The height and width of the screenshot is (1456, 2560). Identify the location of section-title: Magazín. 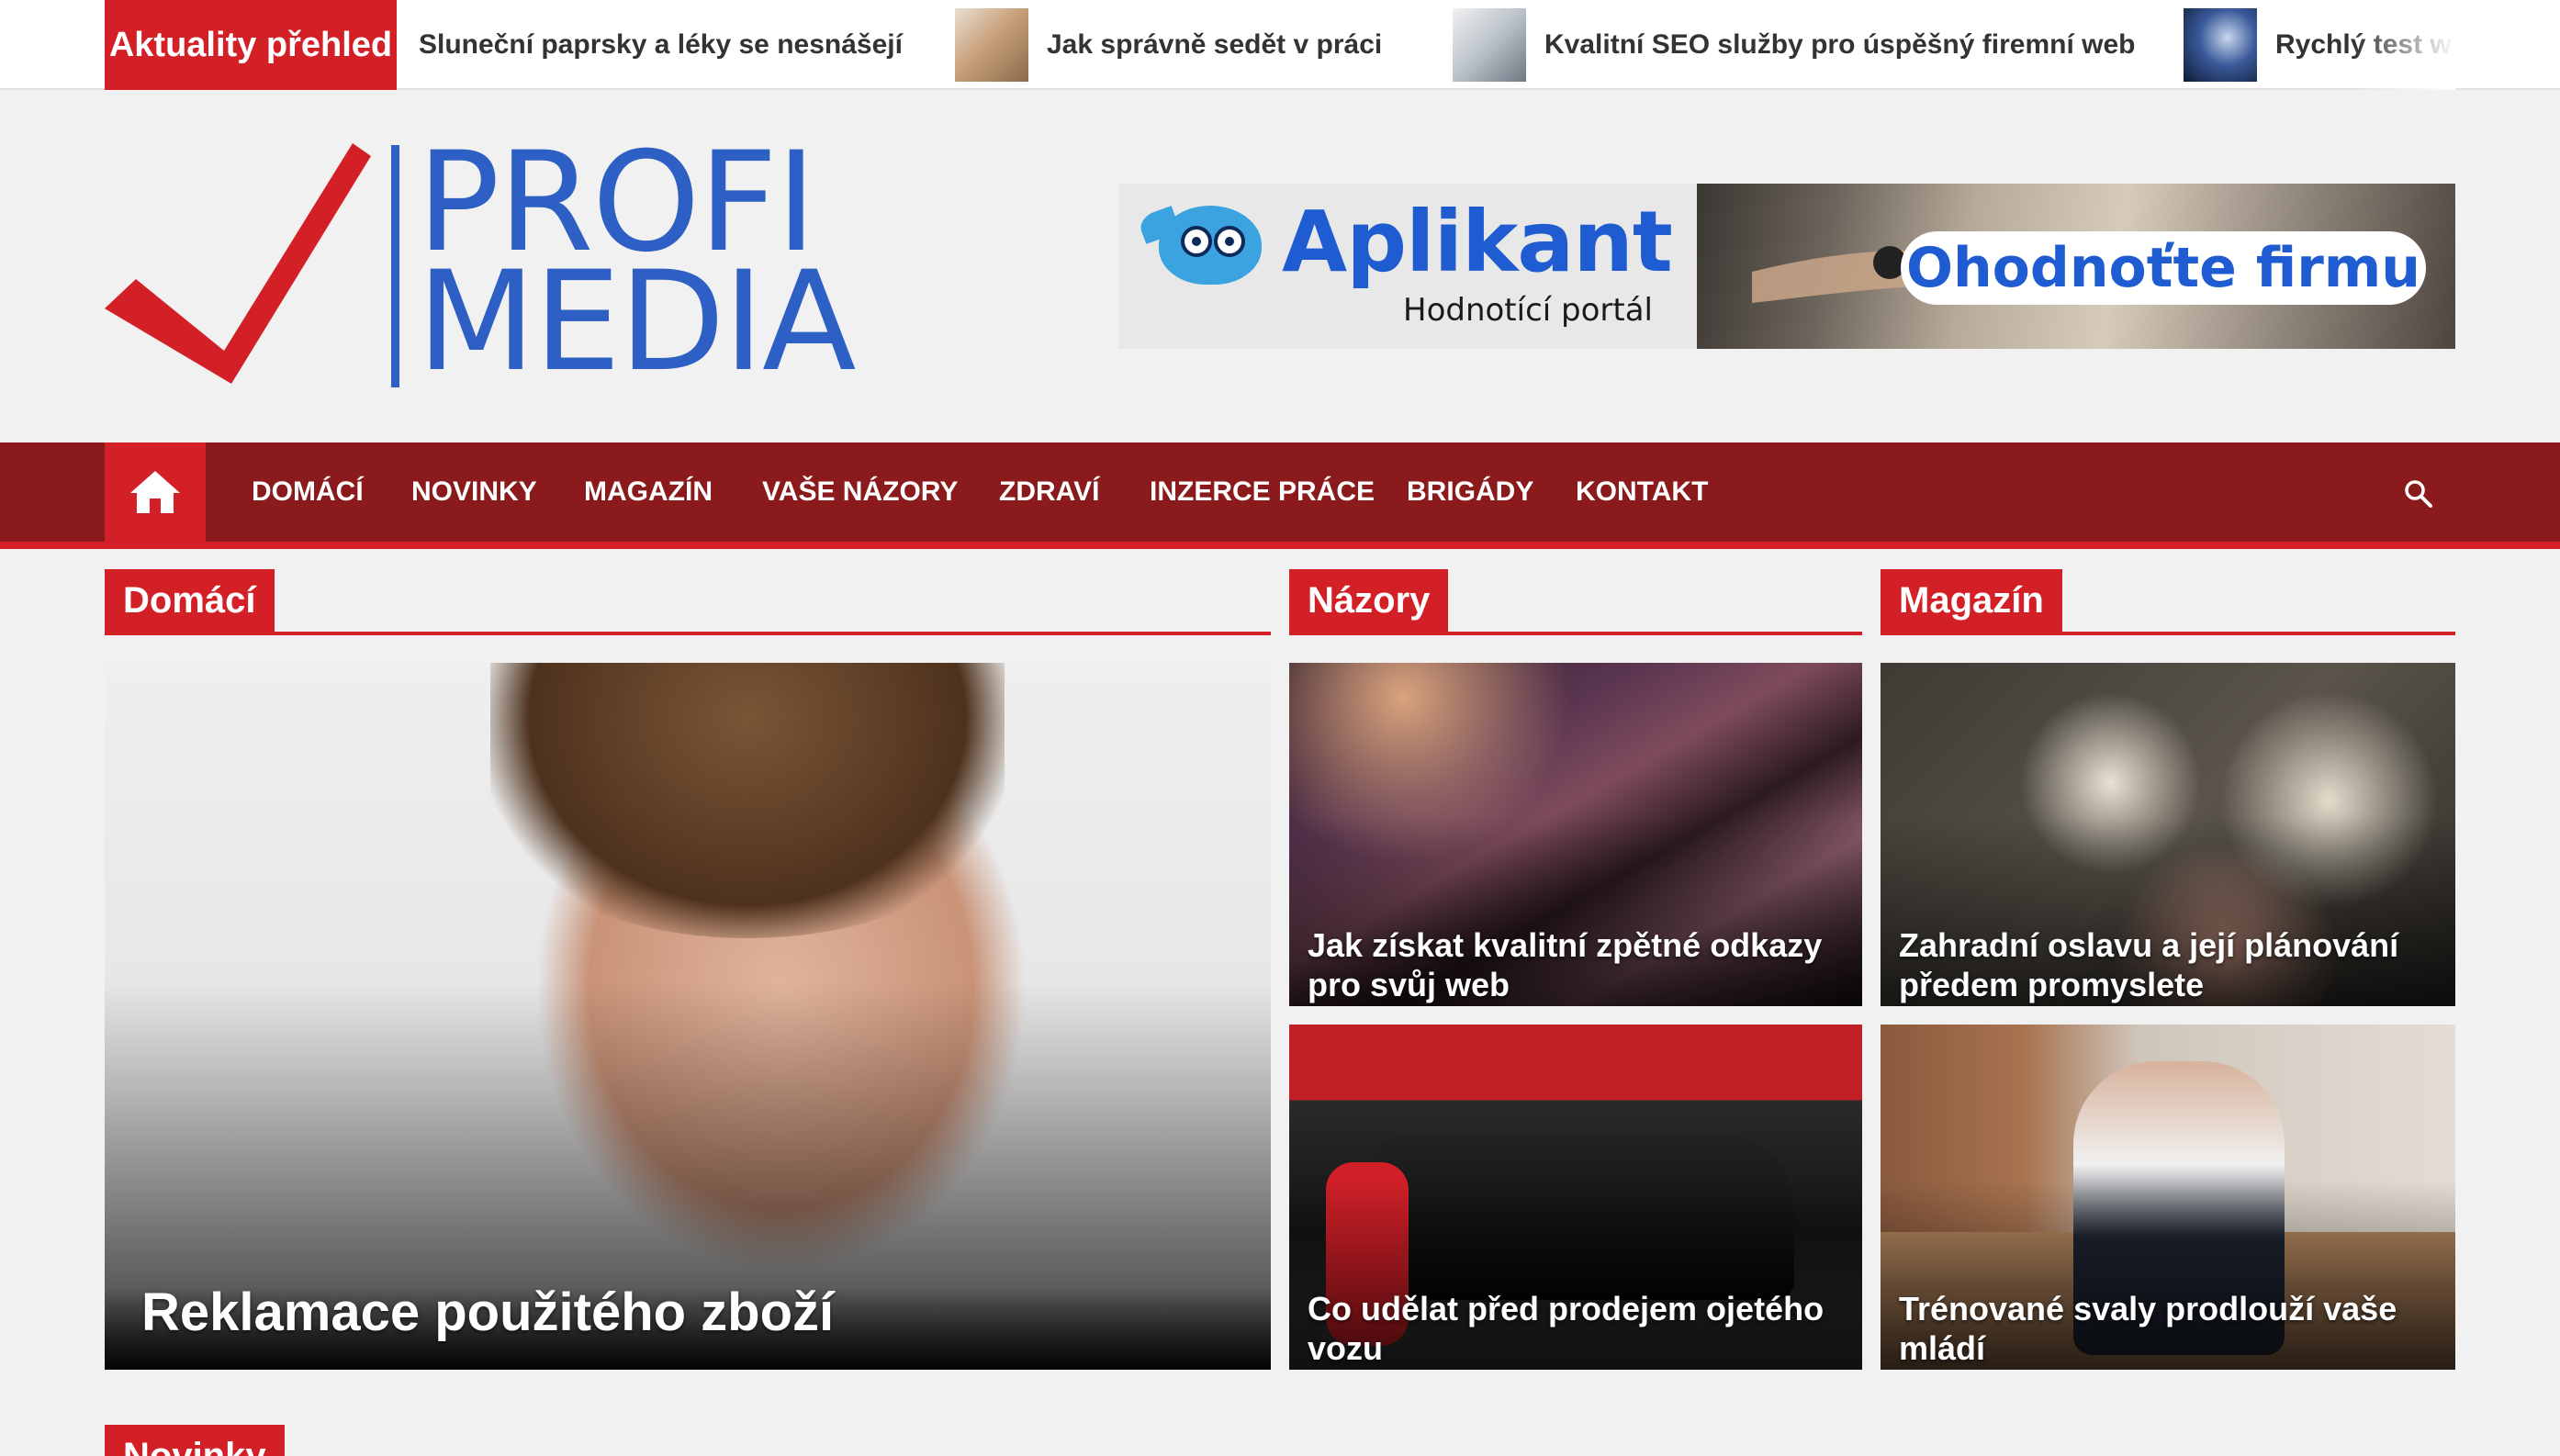
(1972, 600).